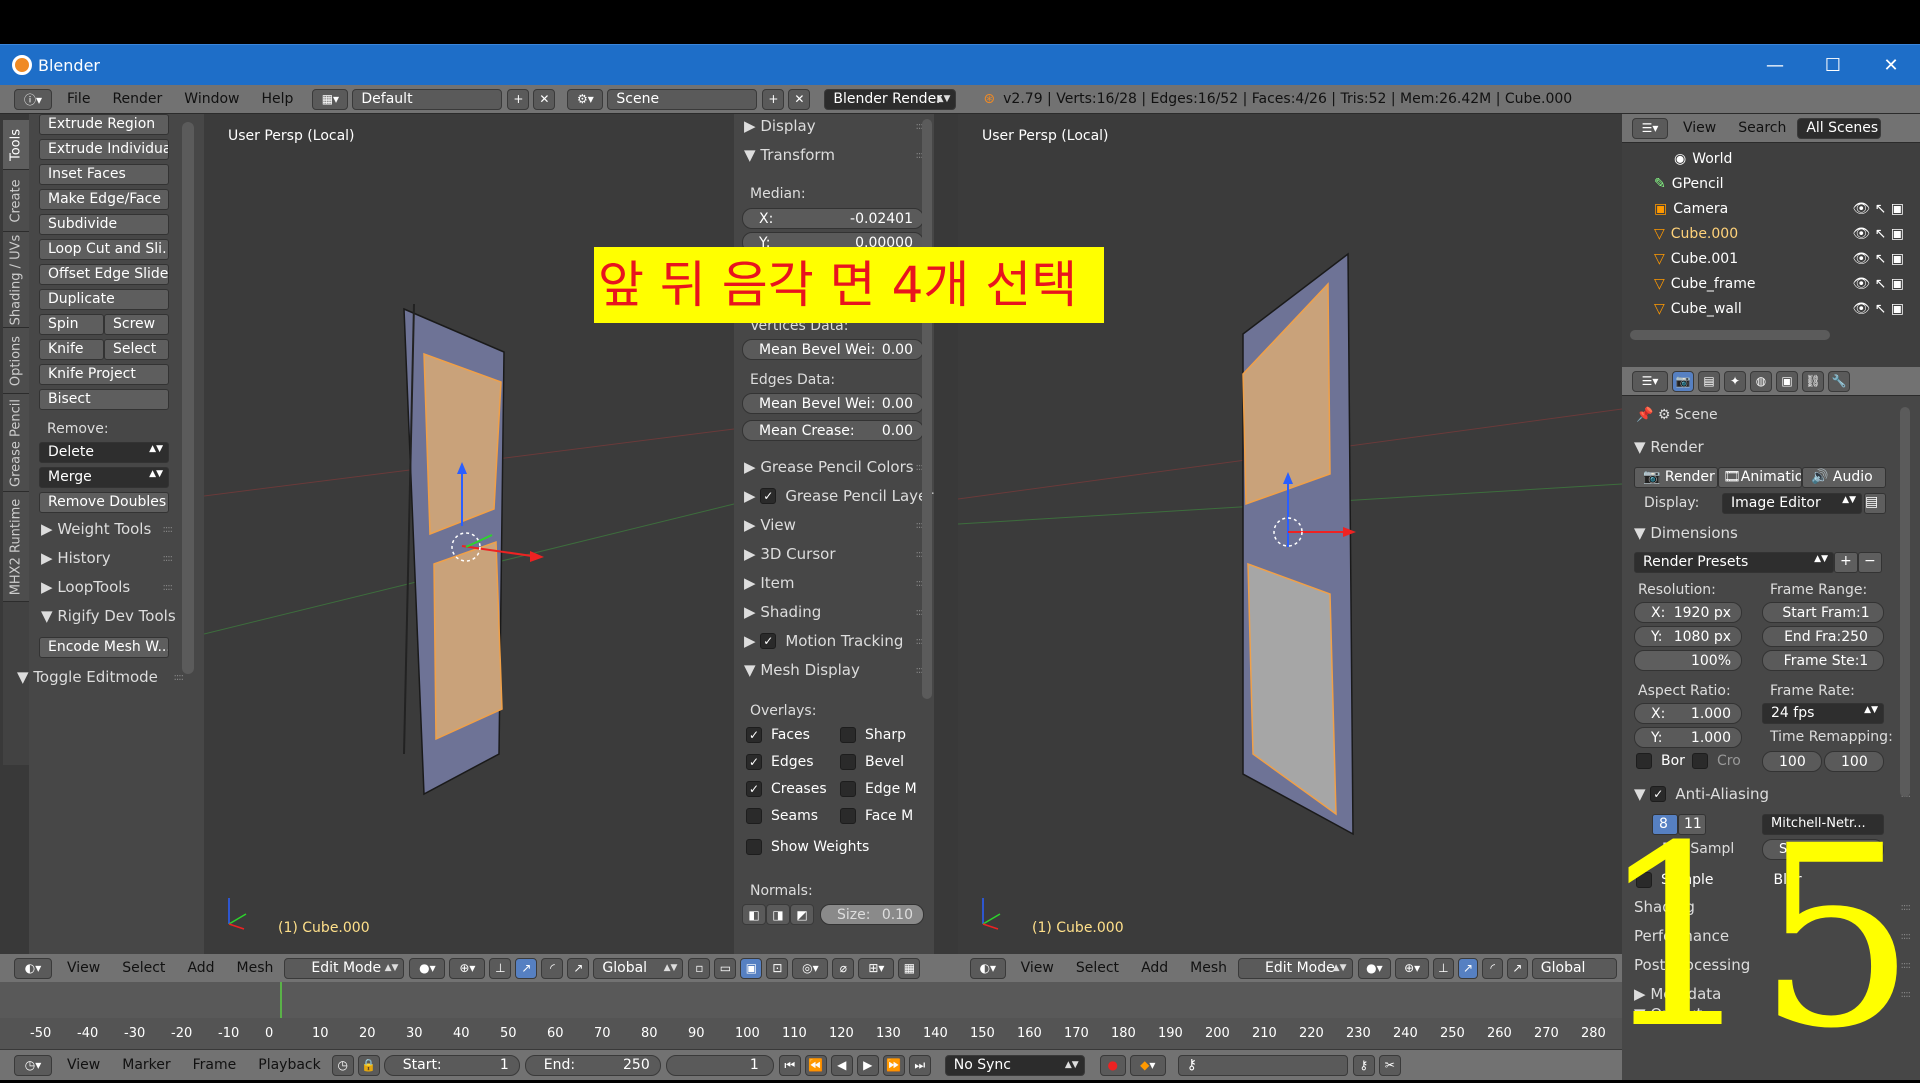  Describe the element at coordinates (200, 968) in the screenshot. I see `view3d-menu-add: Add` at that location.